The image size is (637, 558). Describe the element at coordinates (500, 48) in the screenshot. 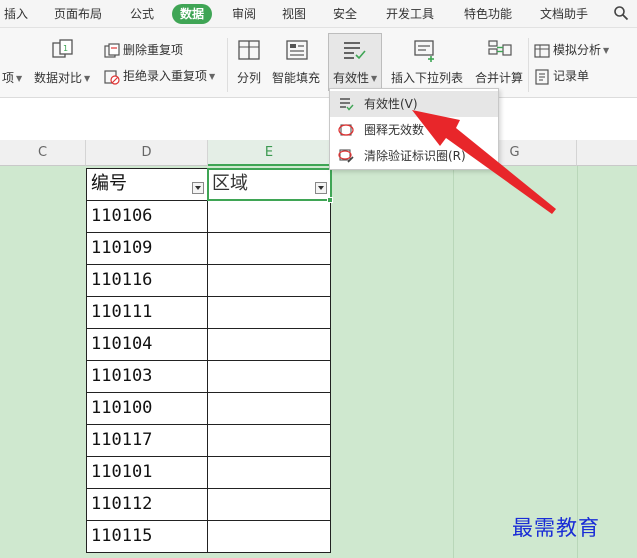

I see `merge-calc-icon` at that location.